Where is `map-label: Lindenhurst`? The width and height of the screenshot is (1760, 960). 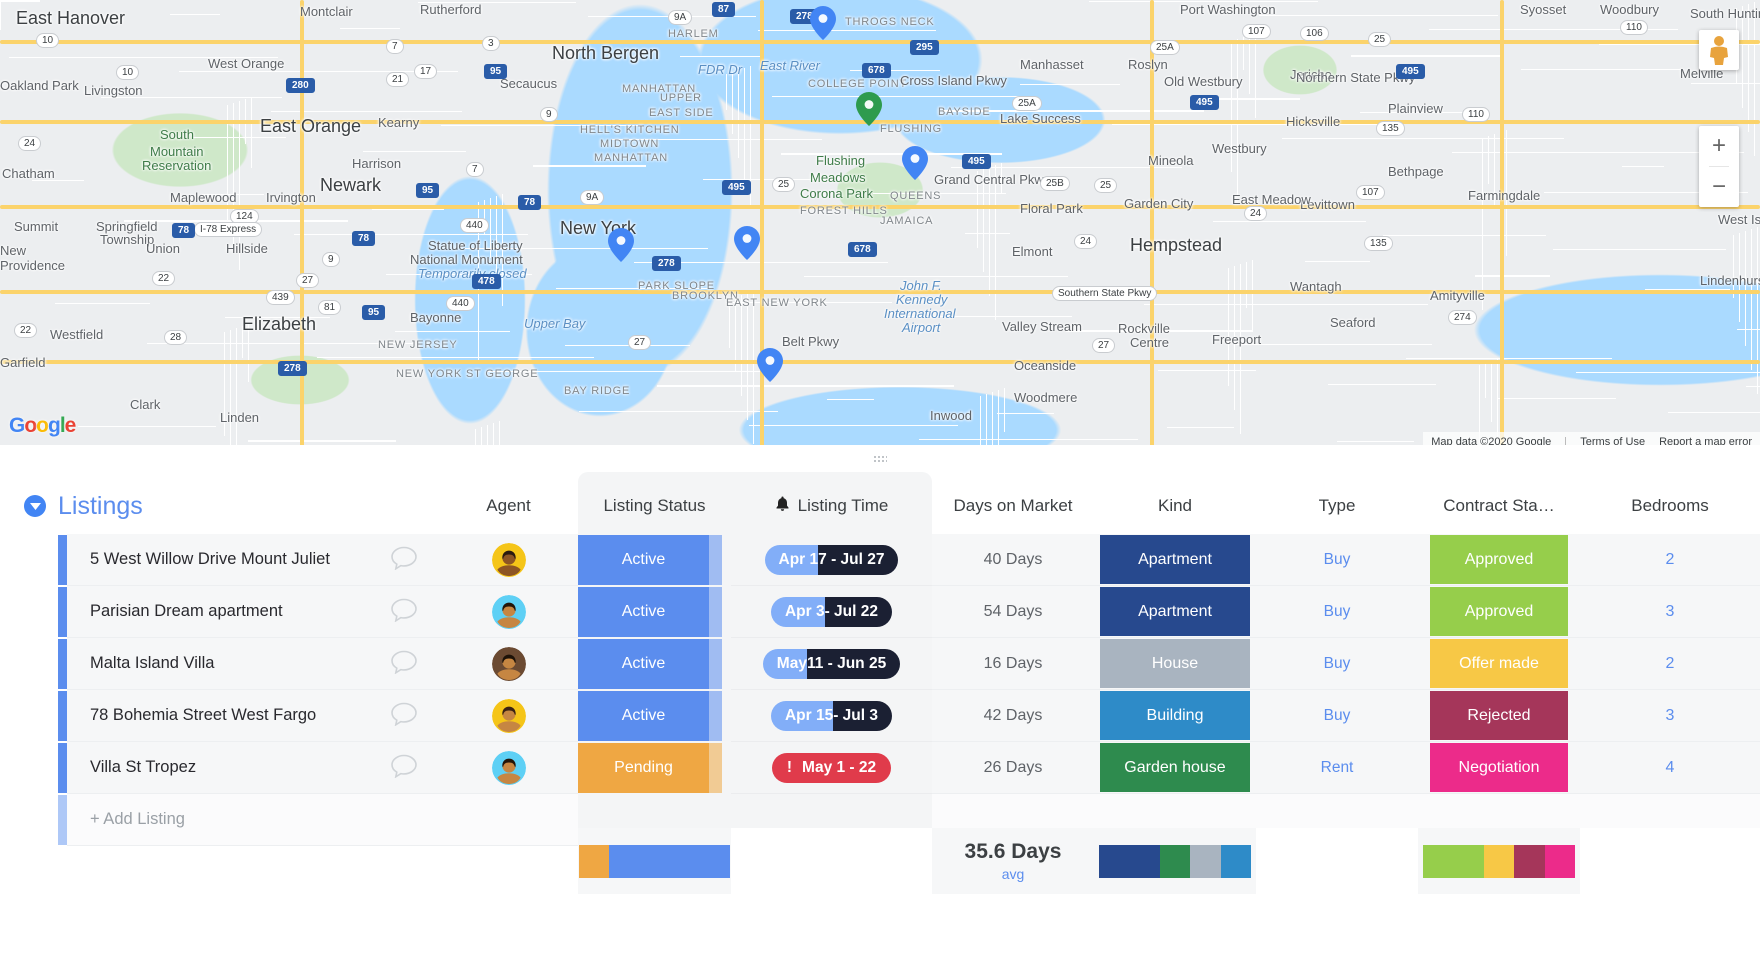
map-label: Lindenhurst is located at coordinates (1730, 280).